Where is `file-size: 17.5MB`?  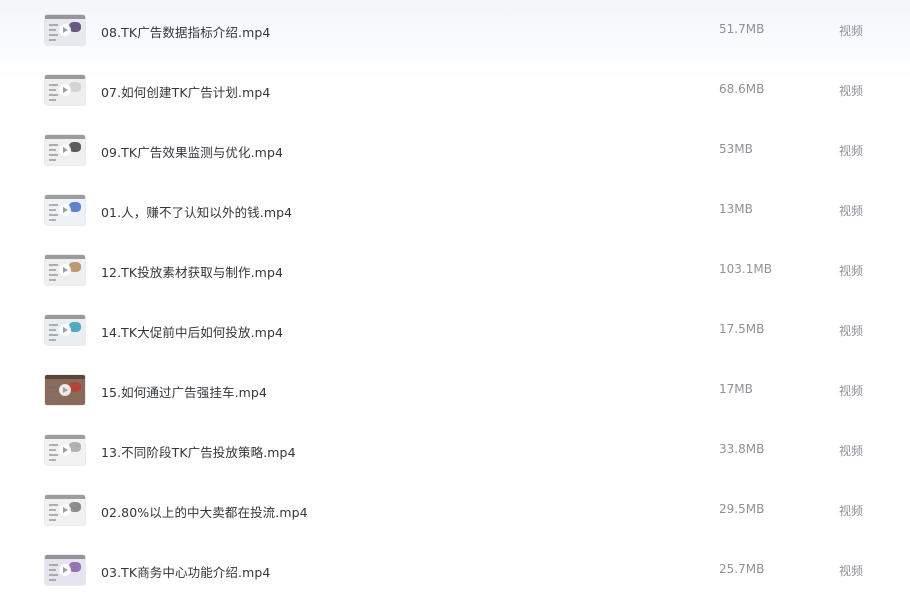
file-size: 17.5MB is located at coordinates (742, 329).